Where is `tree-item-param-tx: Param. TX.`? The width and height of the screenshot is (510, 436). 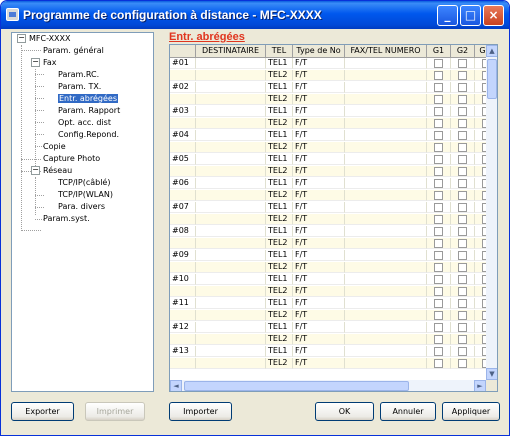 tree-item-param-tx: Param. TX. is located at coordinates (79, 86).